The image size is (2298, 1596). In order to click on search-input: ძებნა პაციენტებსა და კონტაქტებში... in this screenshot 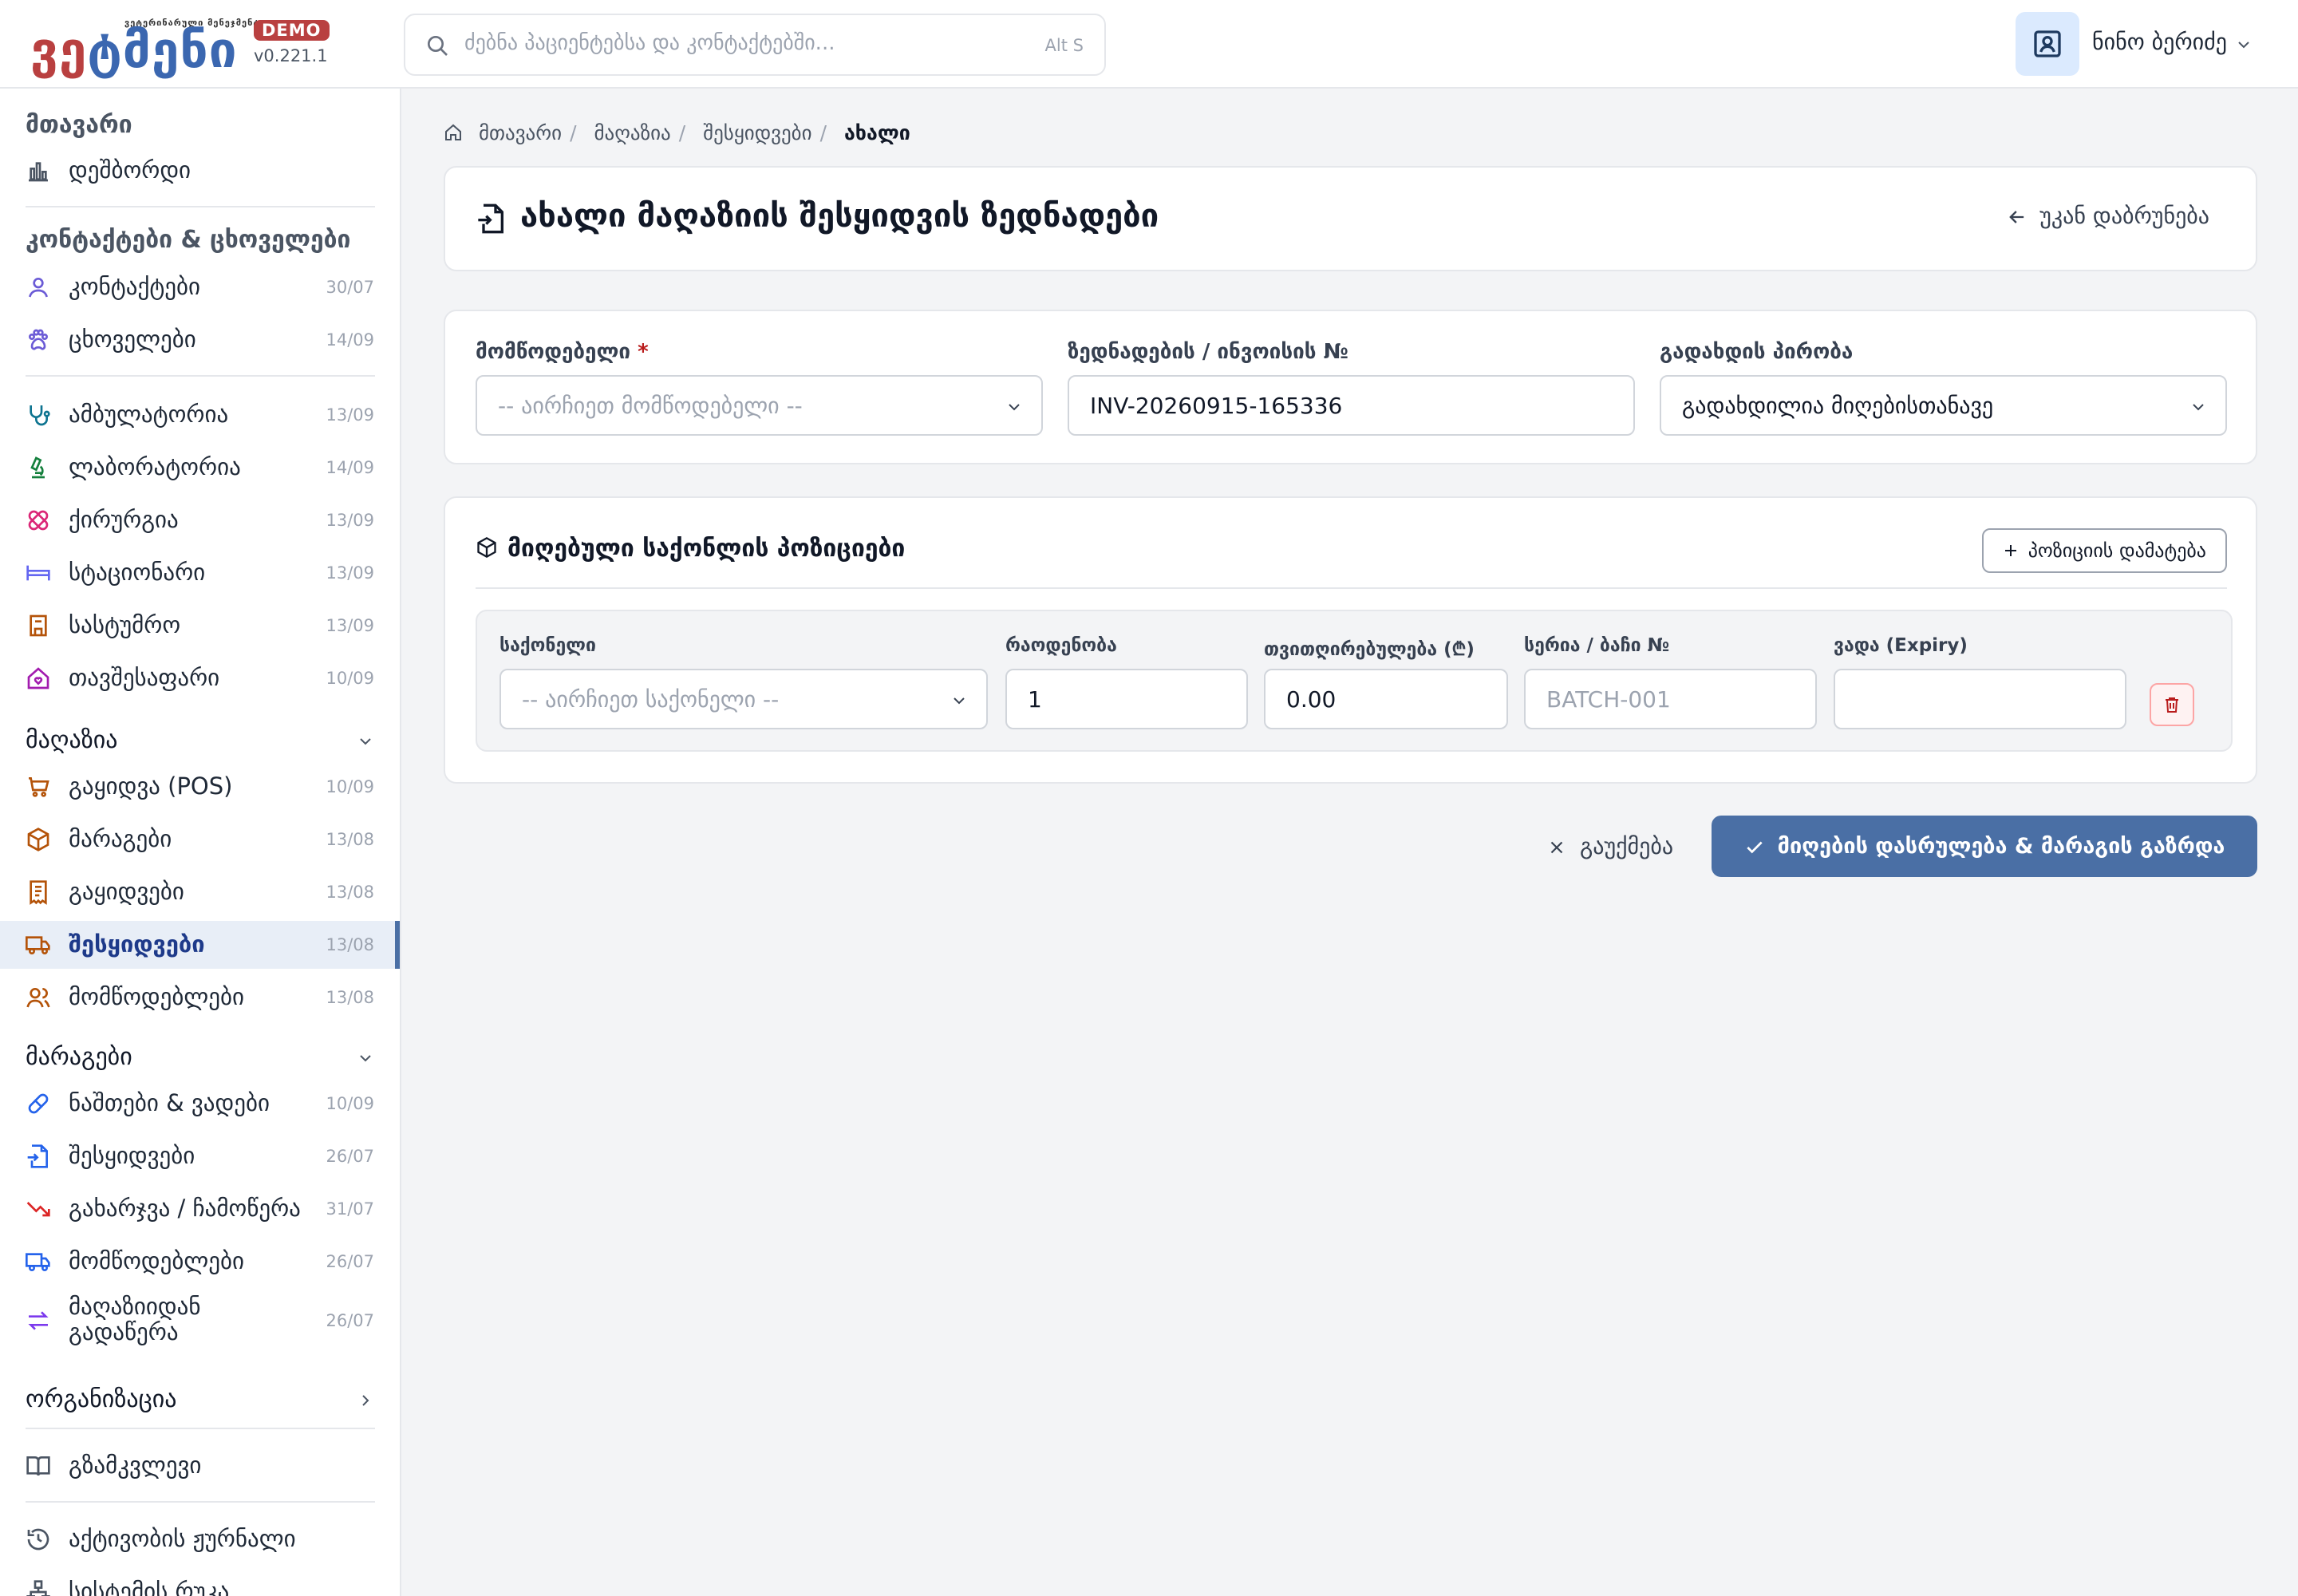, I will do `click(650, 43)`.